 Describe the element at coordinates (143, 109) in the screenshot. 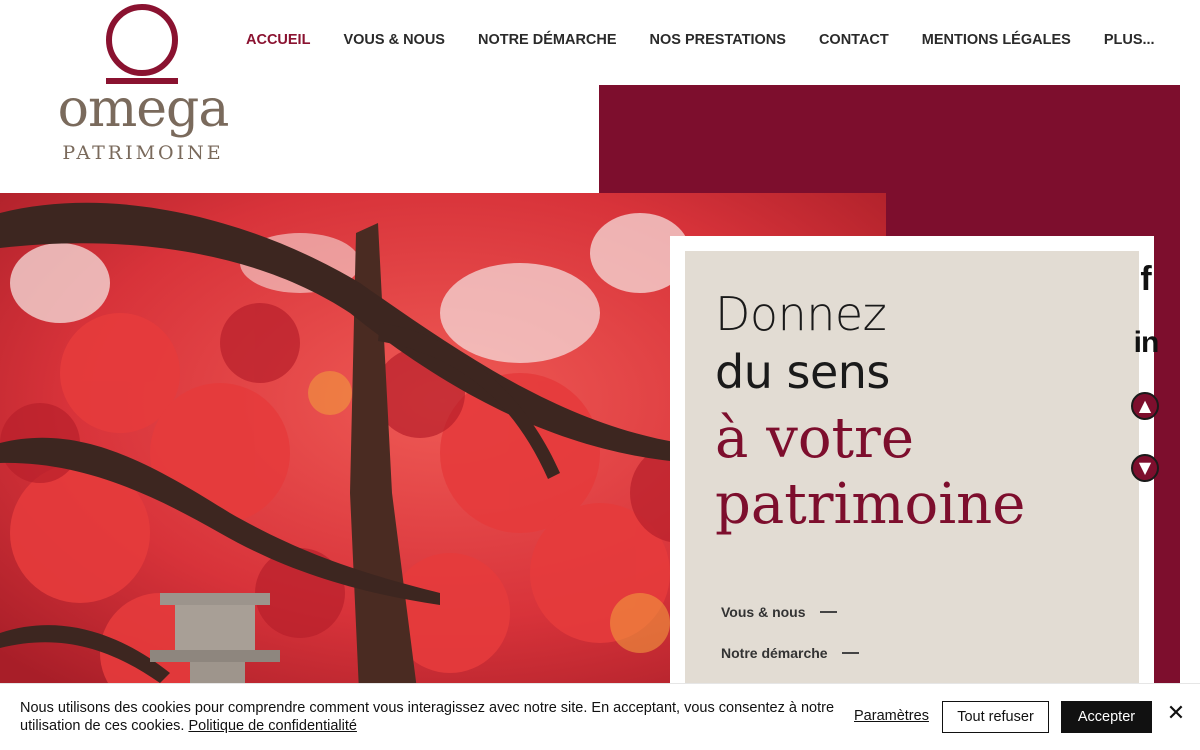

I see `logo-word: omega` at that location.